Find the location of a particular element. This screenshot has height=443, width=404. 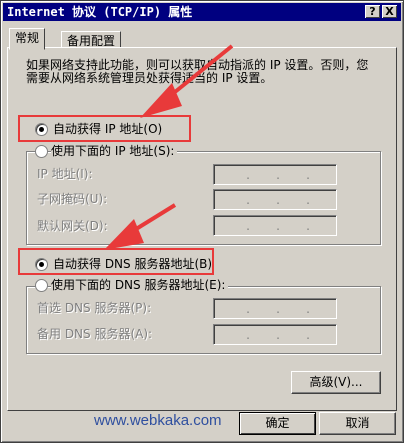

annotation-arrows is located at coordinates (169, 147).